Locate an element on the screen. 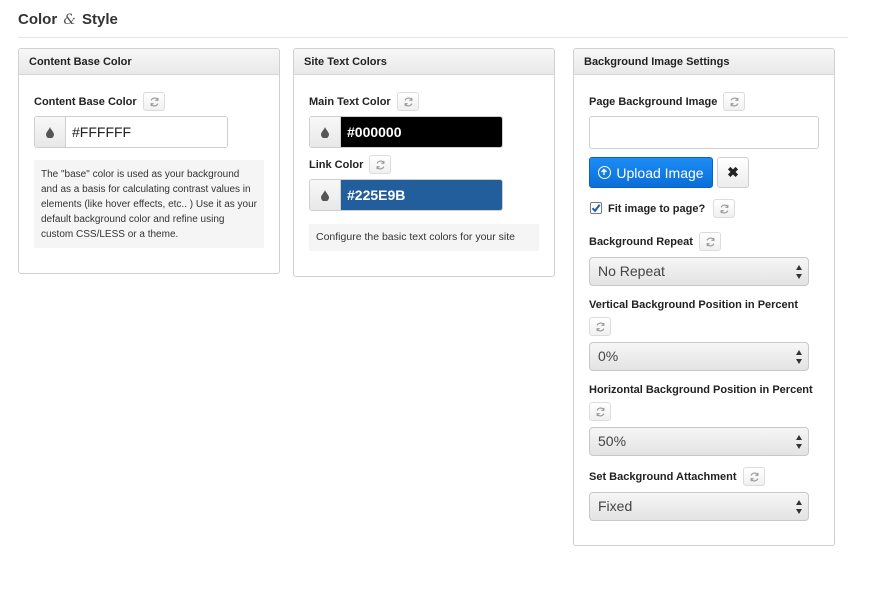 The height and width of the screenshot is (600, 870). background-attachment-label: Set Background Attachment is located at coordinates (663, 476).